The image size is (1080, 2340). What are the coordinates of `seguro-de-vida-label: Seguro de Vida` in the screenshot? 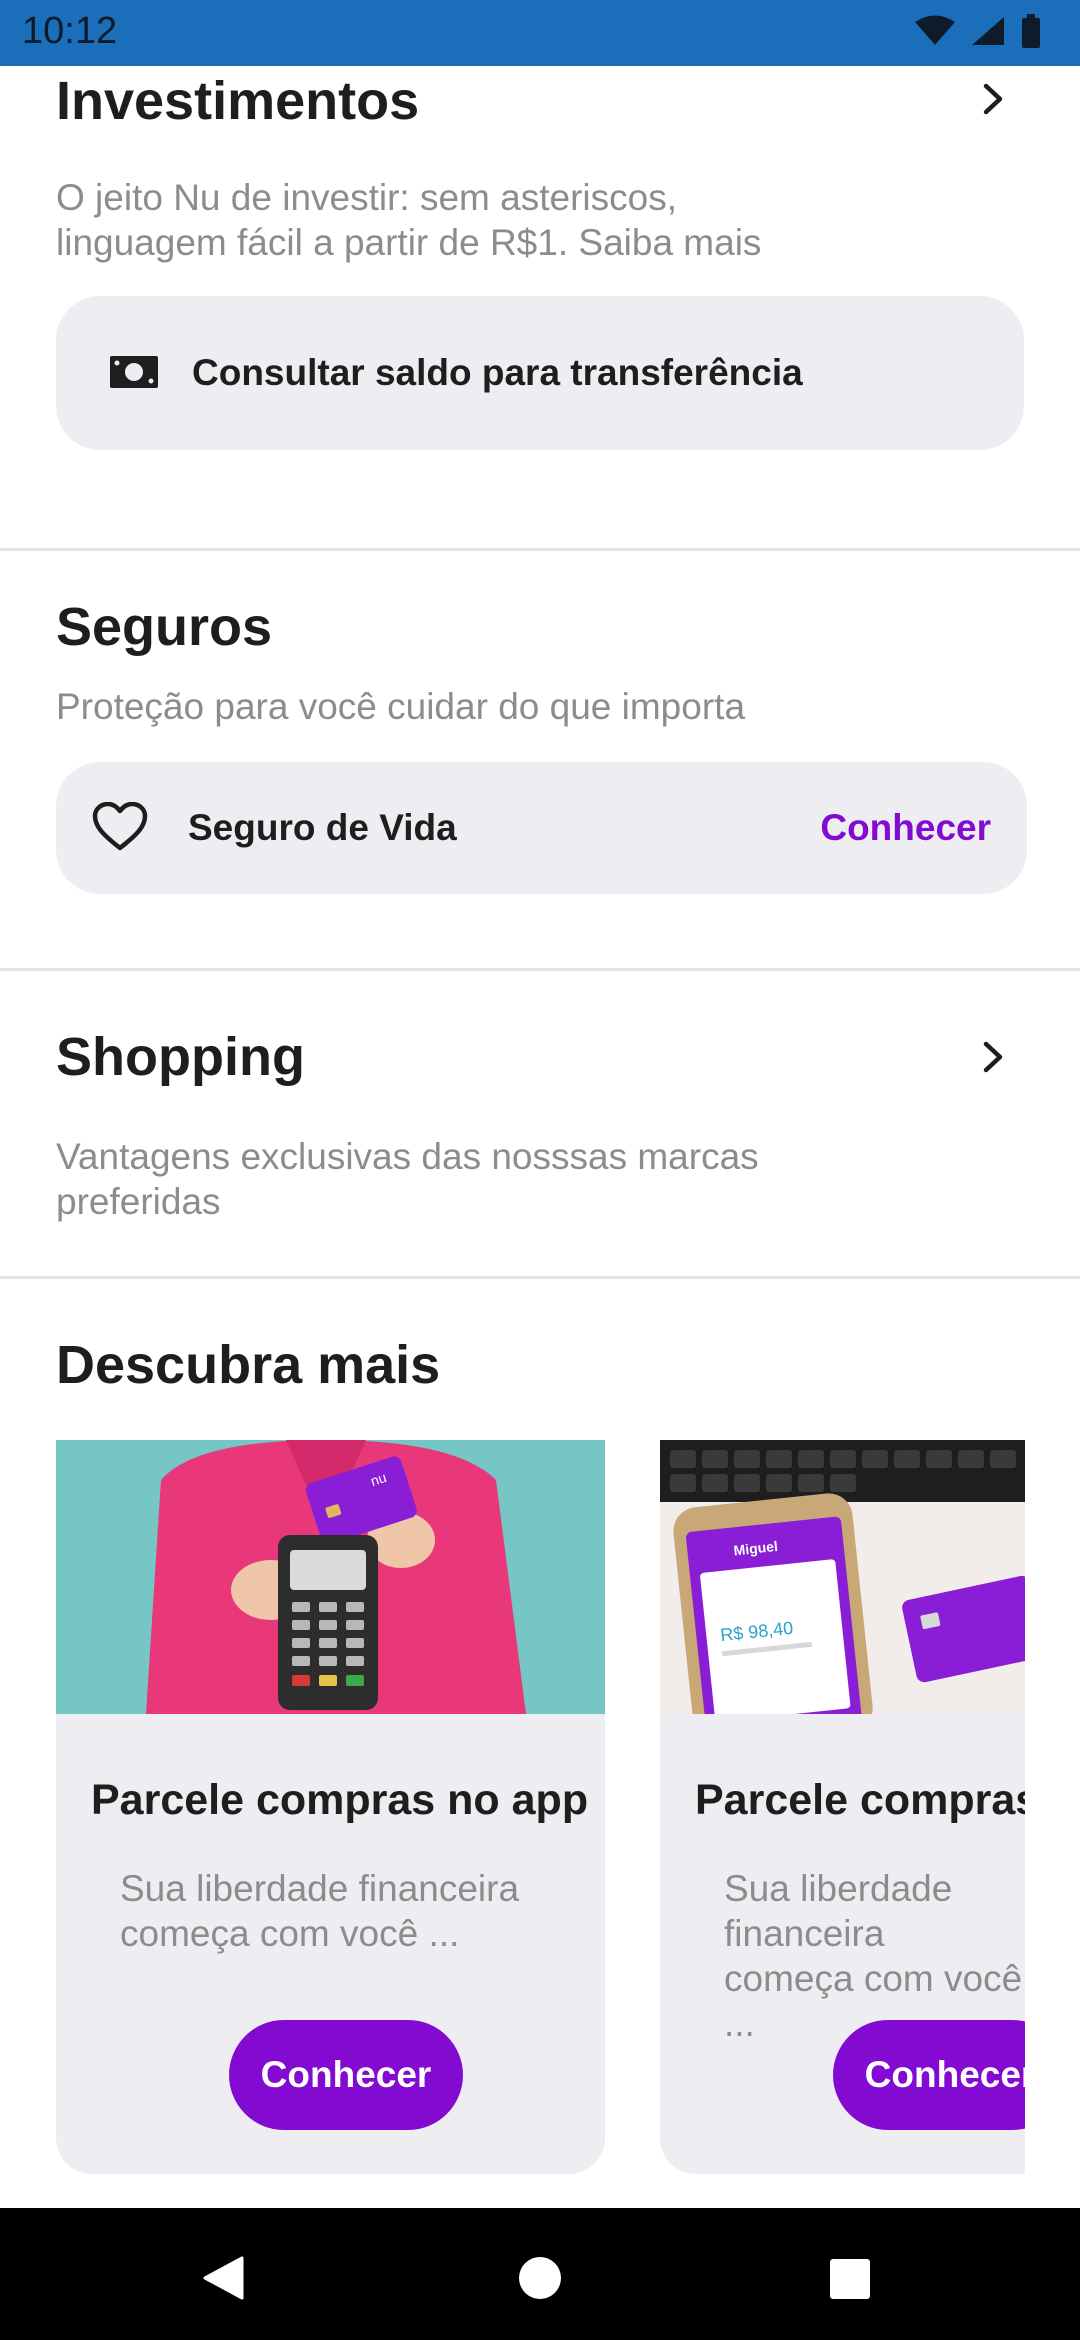 It's located at (322, 827).